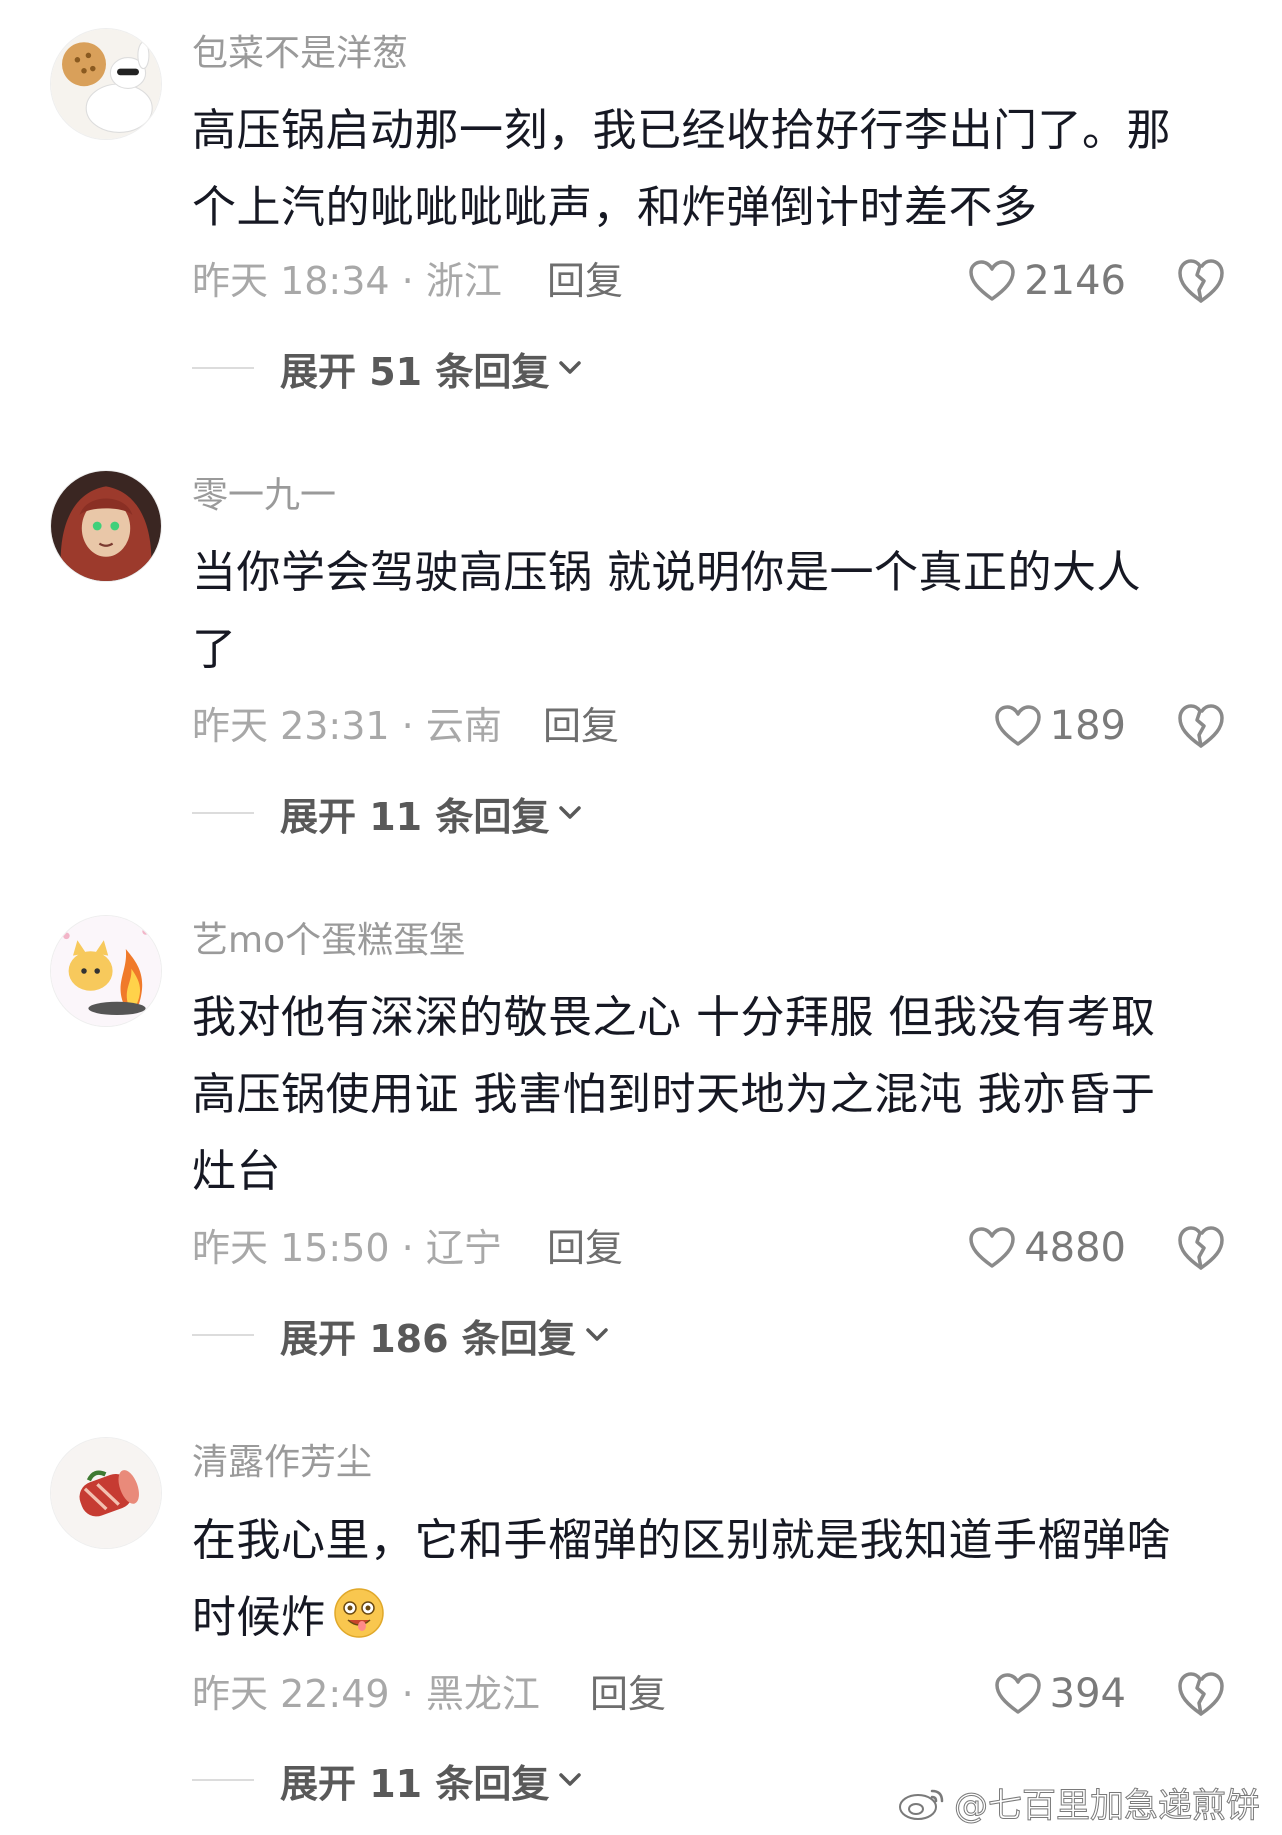  What do you see at coordinates (236, 1171) in the screenshot?
I see `comment-line: 灶台` at bounding box center [236, 1171].